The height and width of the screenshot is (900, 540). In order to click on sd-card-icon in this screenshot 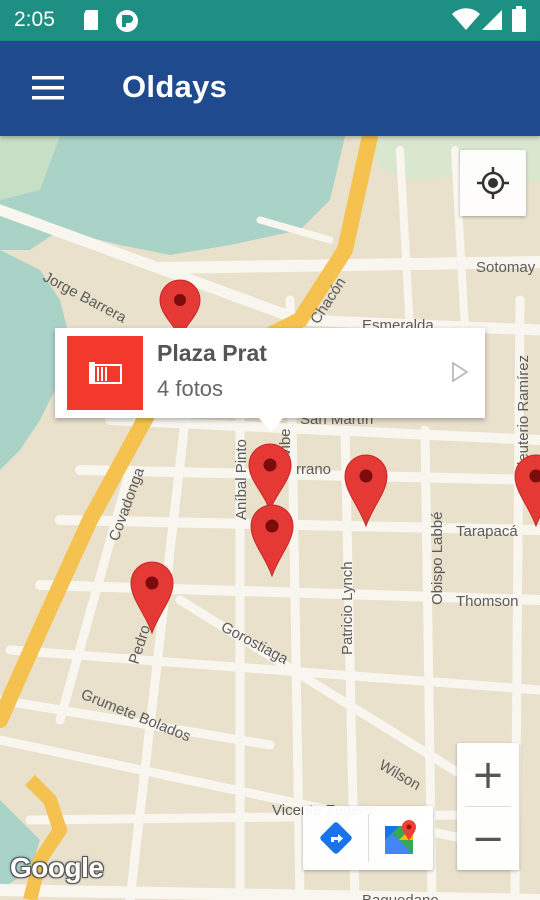, I will do `click(91, 22)`.